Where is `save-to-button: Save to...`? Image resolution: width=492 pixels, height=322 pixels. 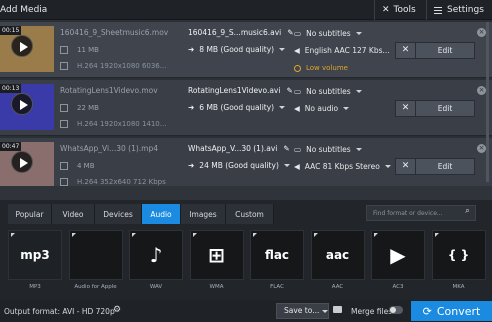 save-to-button: Save to... is located at coordinates (302, 311).